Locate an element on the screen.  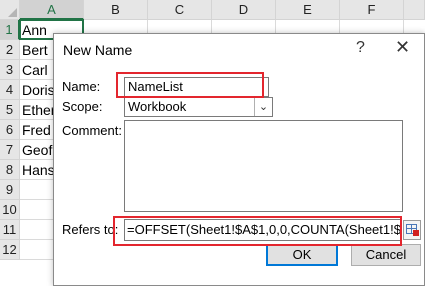
row-header-1: 1 is located at coordinates (10, 30).